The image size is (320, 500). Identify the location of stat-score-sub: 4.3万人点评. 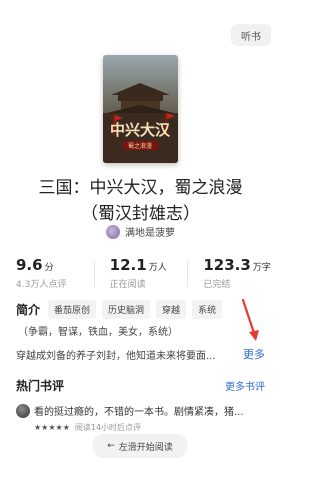
(41, 285).